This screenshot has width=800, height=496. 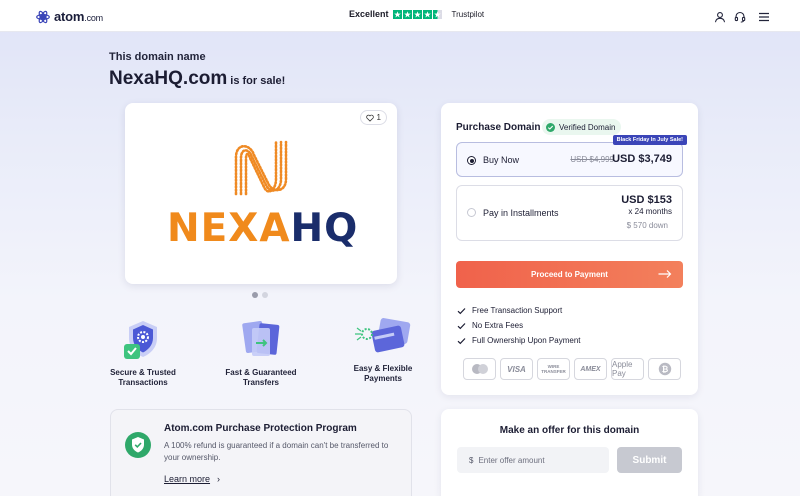 I want to click on currency-symbol: $, so click(x=471, y=460).